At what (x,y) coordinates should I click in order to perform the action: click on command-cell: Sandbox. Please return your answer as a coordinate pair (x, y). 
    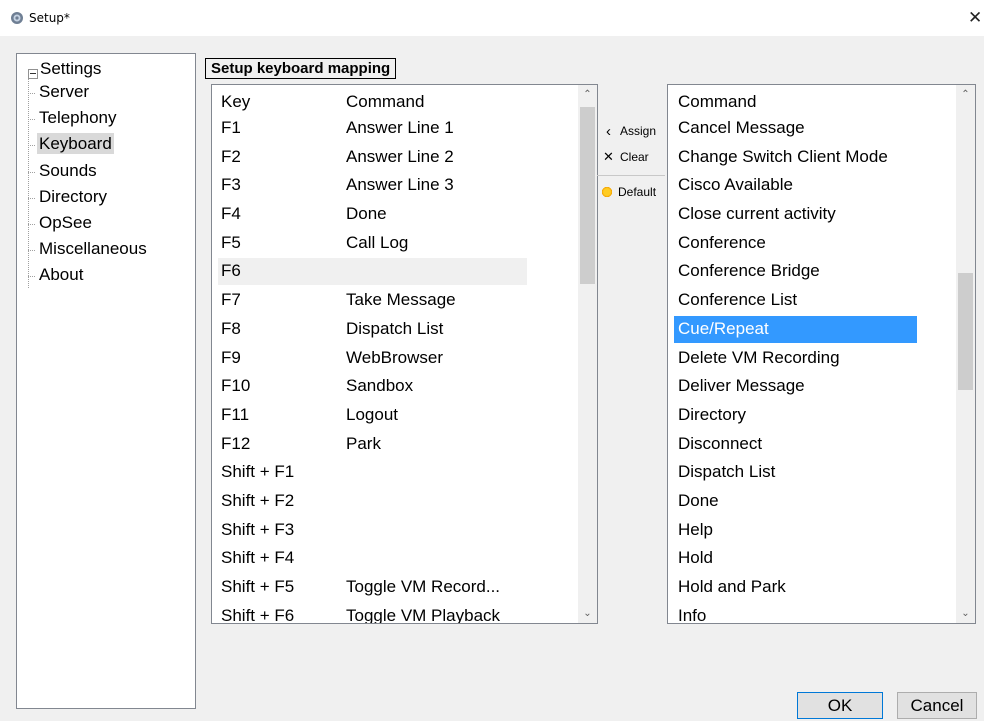
    Looking at the image, I should click on (380, 386).